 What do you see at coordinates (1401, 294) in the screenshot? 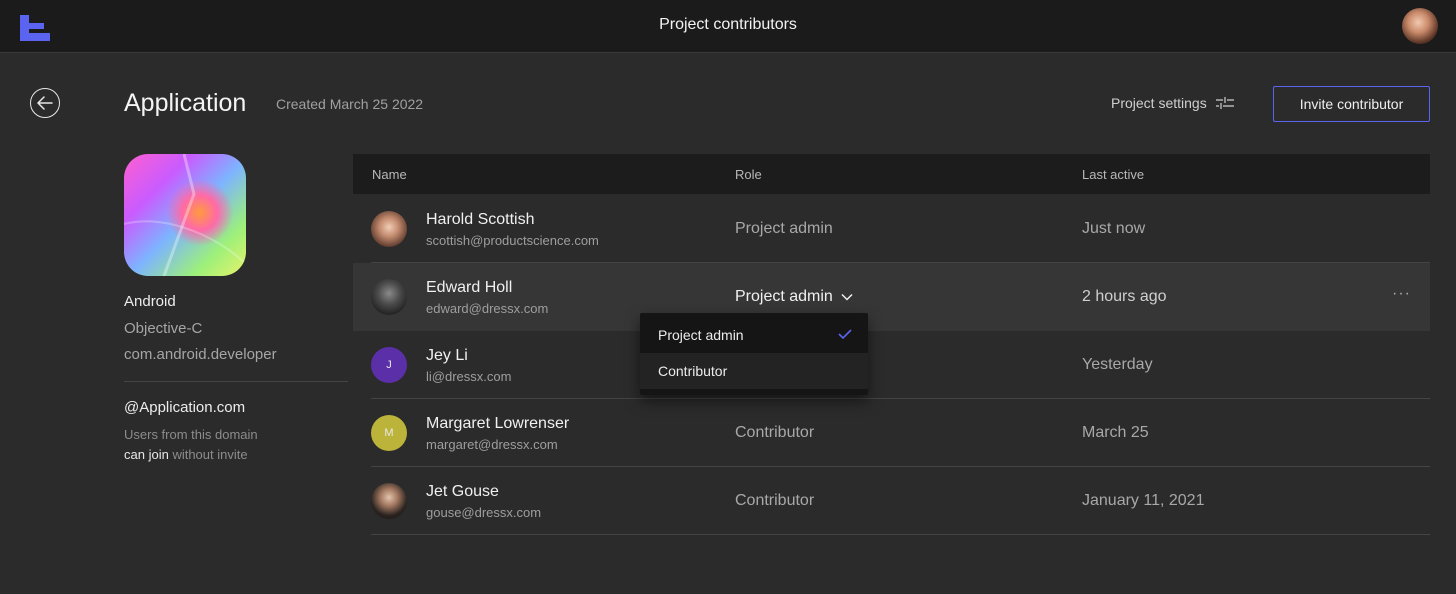
I see `more-horizontal-icon: ···` at bounding box center [1401, 294].